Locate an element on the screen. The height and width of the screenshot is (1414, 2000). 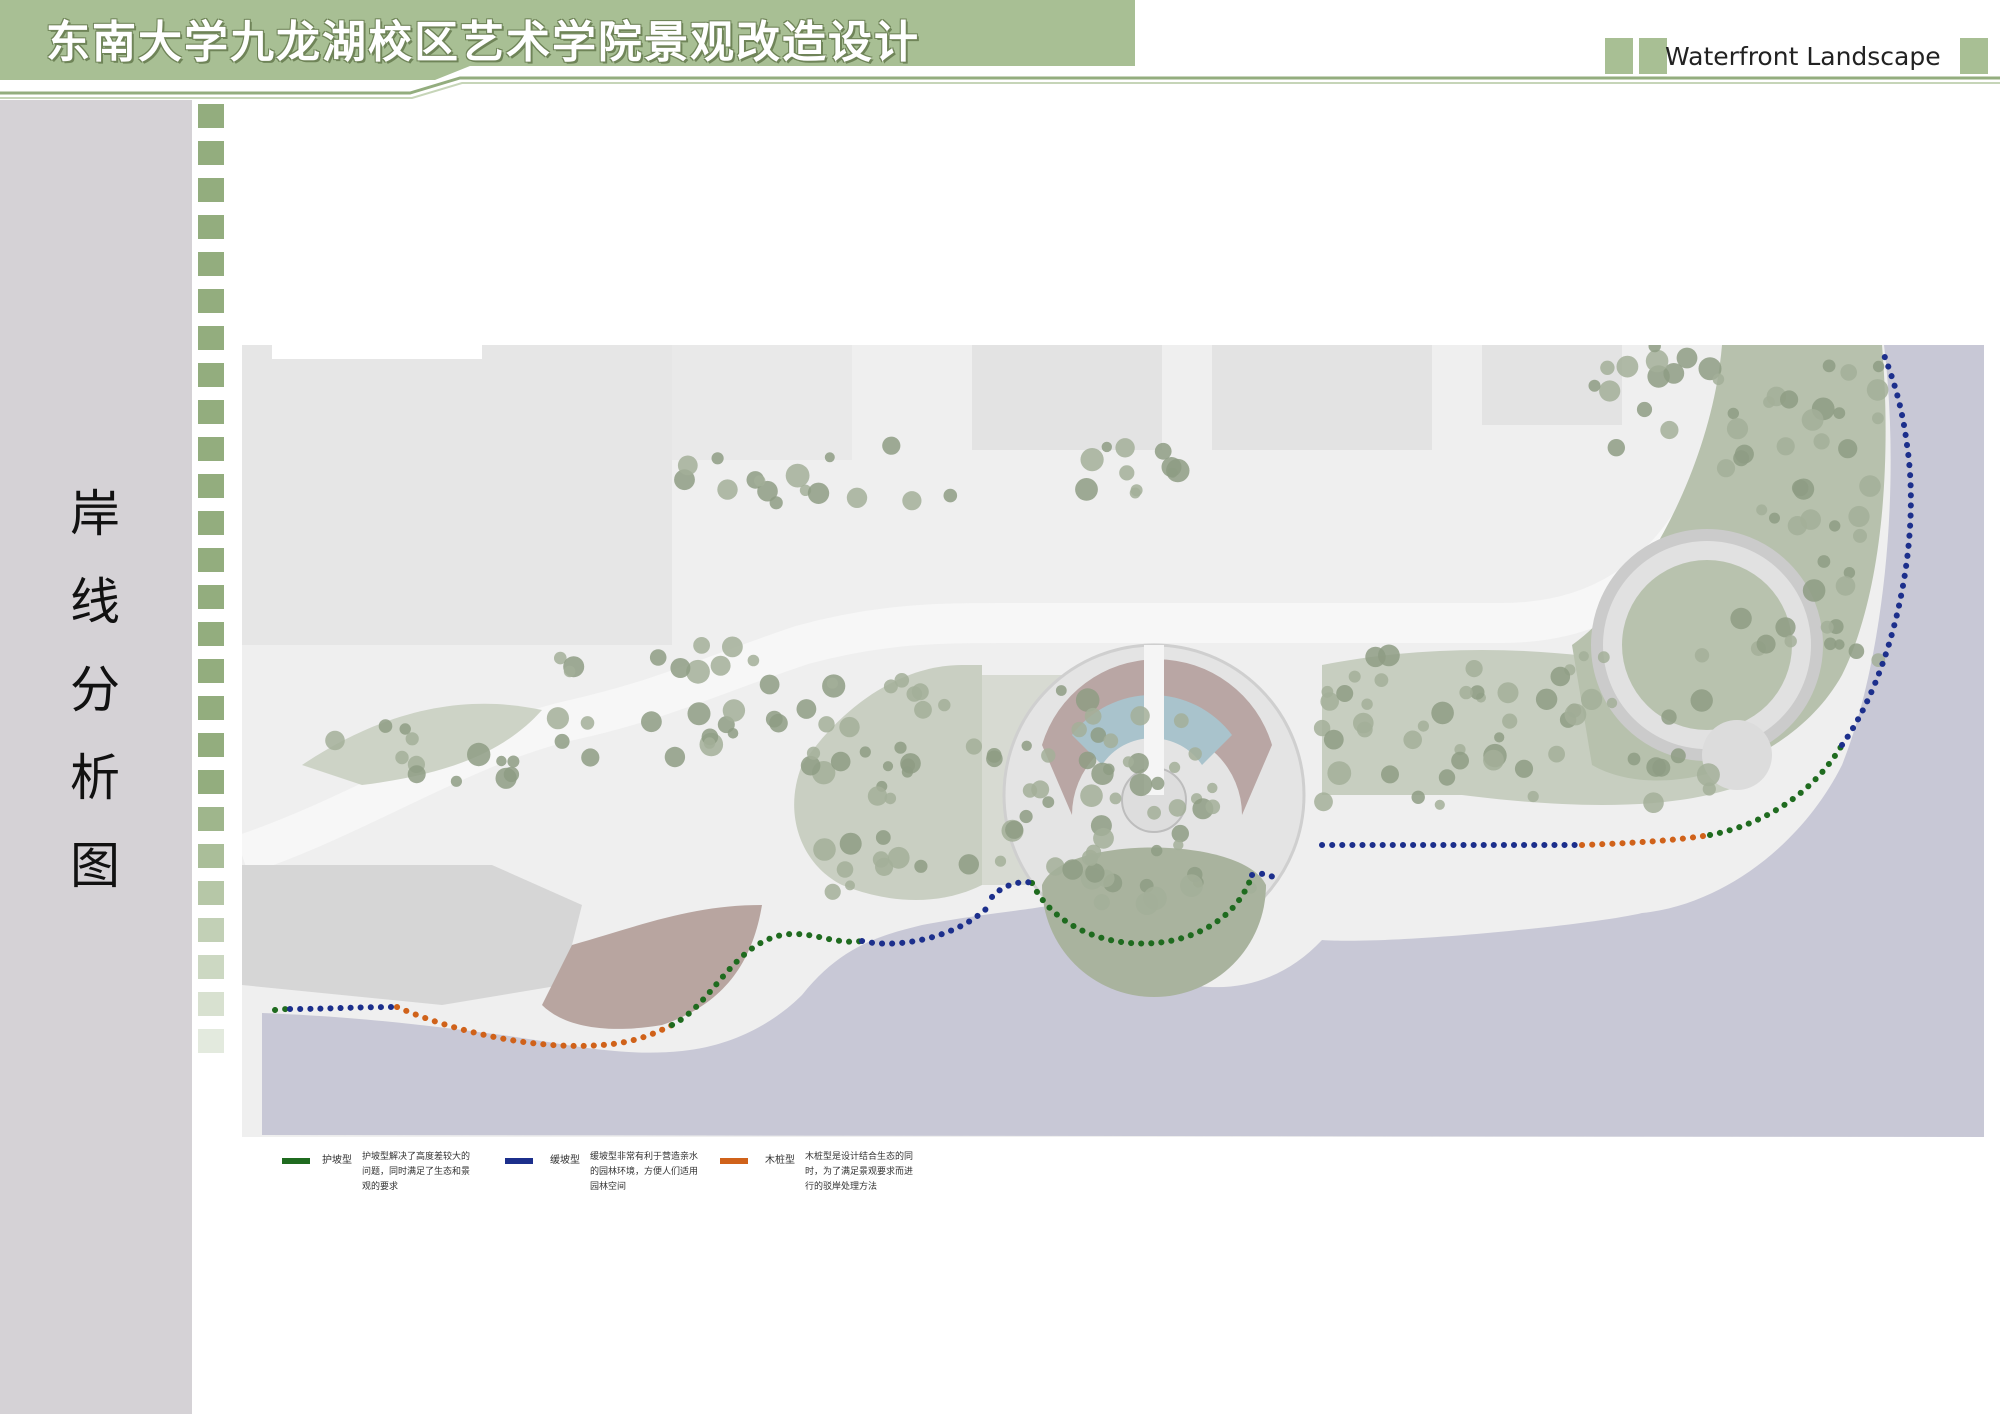
legend-label: 缓坡型 is located at coordinates (565, 1160).